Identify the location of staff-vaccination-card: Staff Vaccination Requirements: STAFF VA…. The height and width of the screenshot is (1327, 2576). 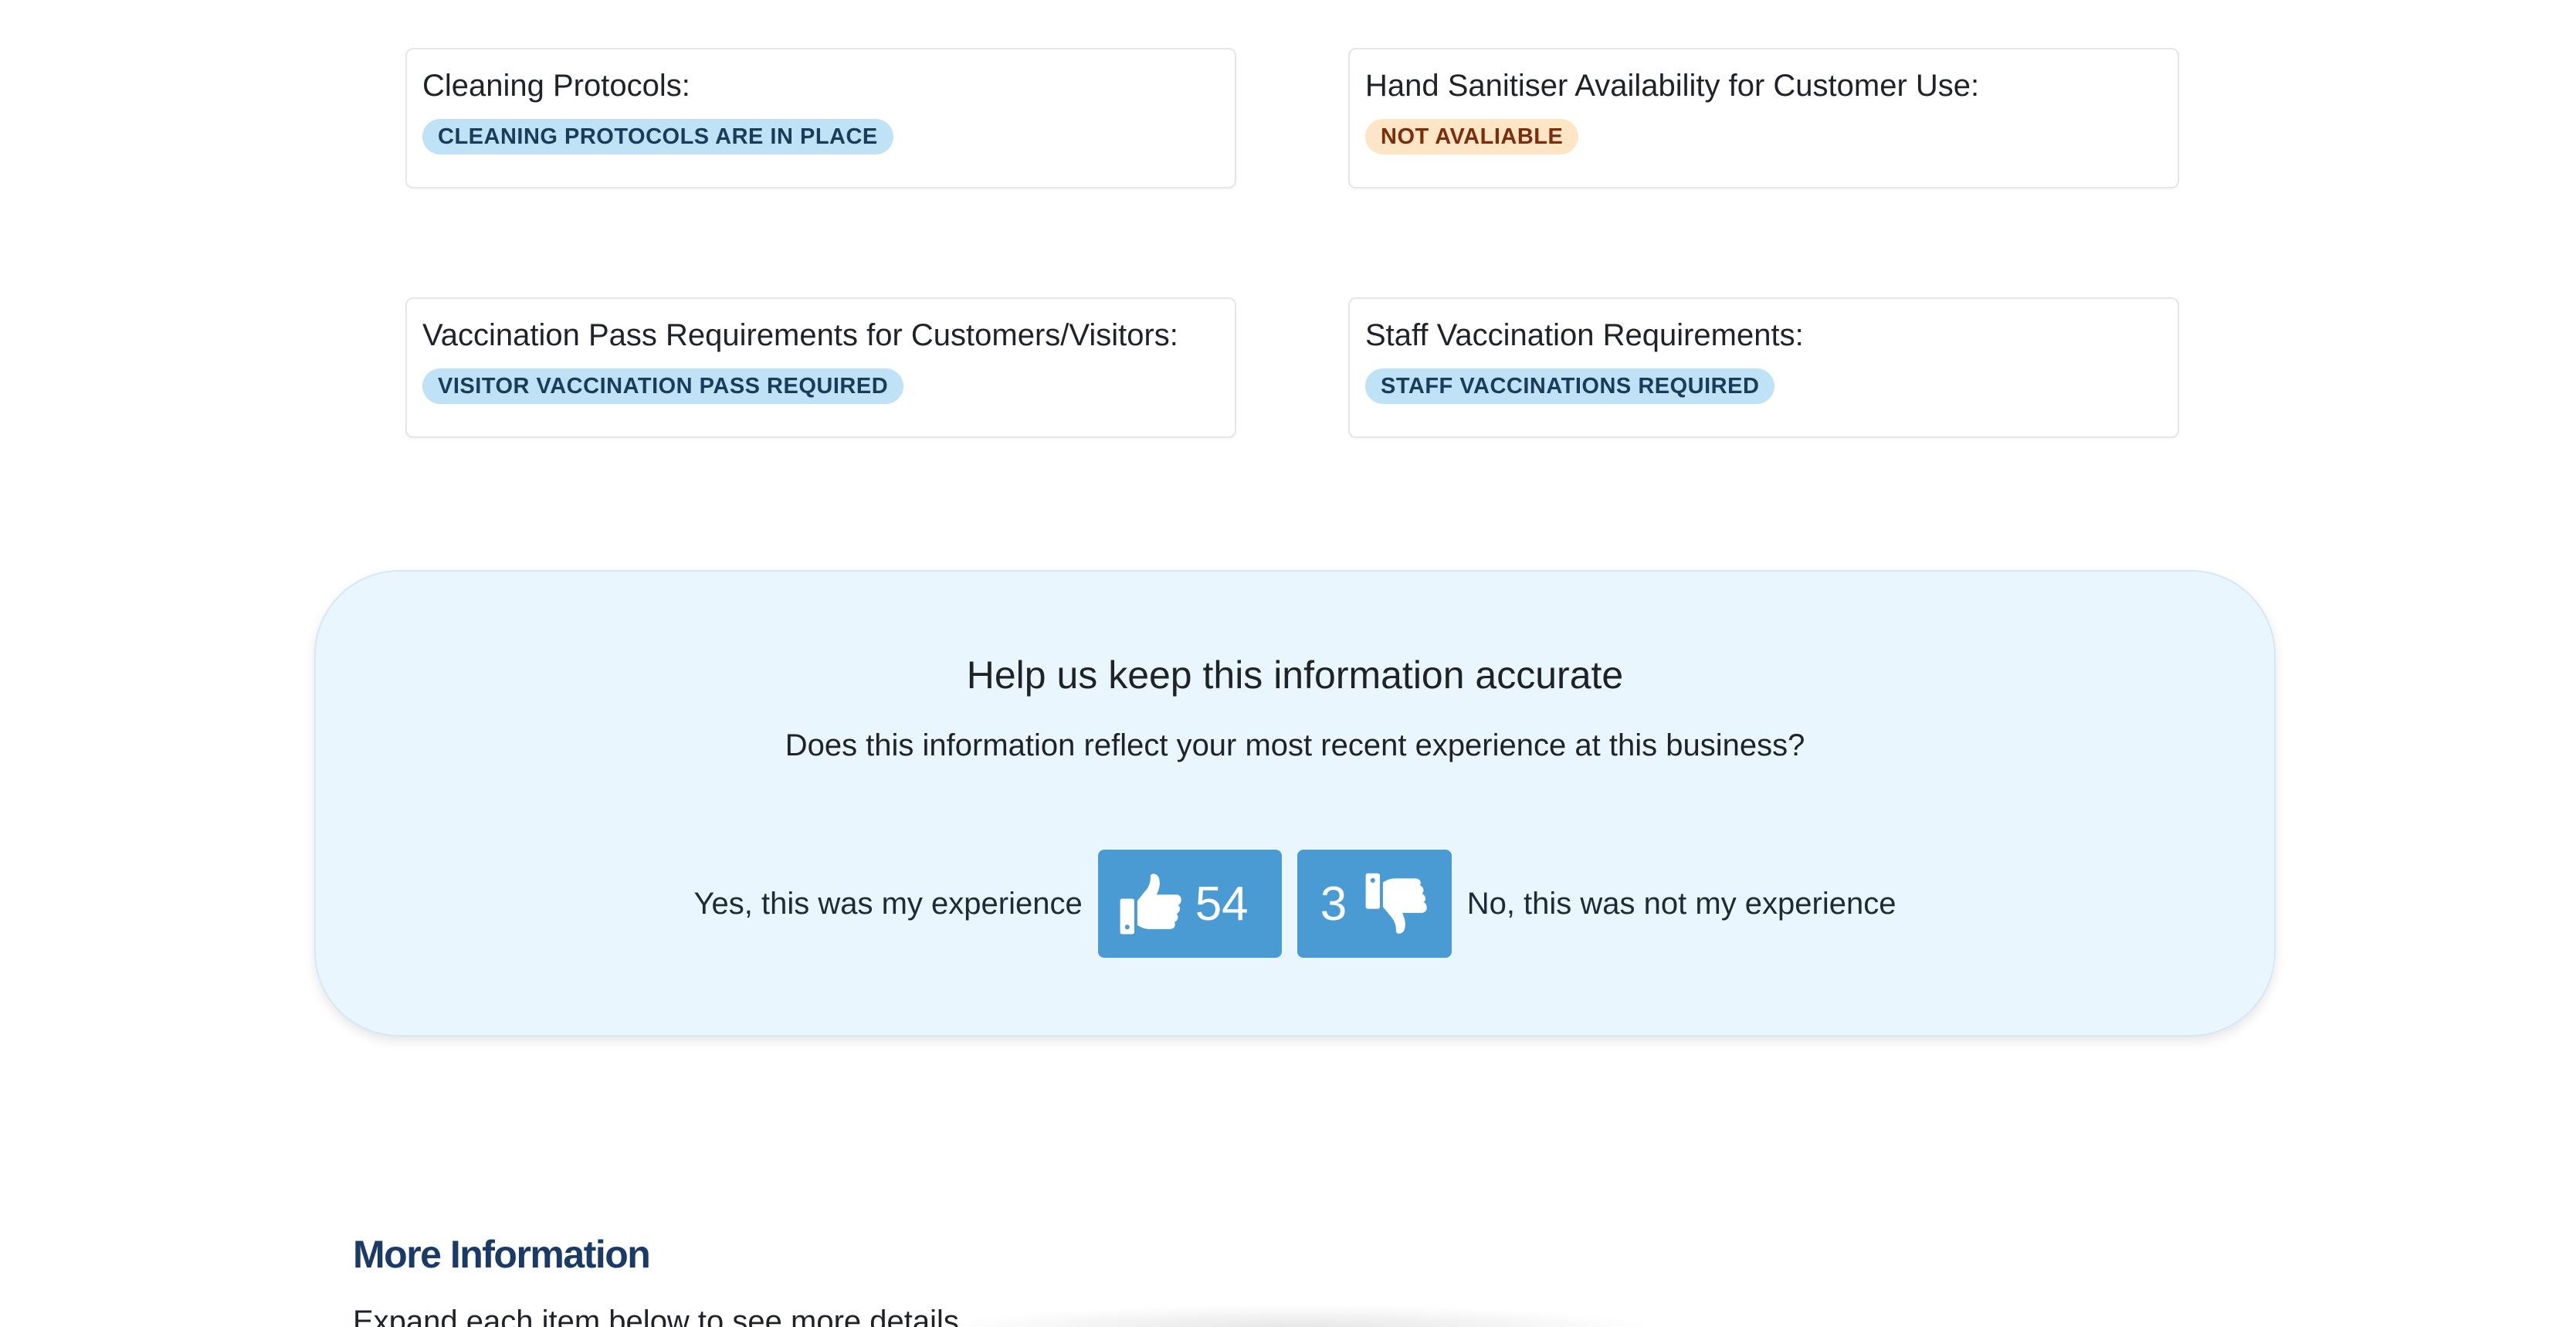
(1763, 368).